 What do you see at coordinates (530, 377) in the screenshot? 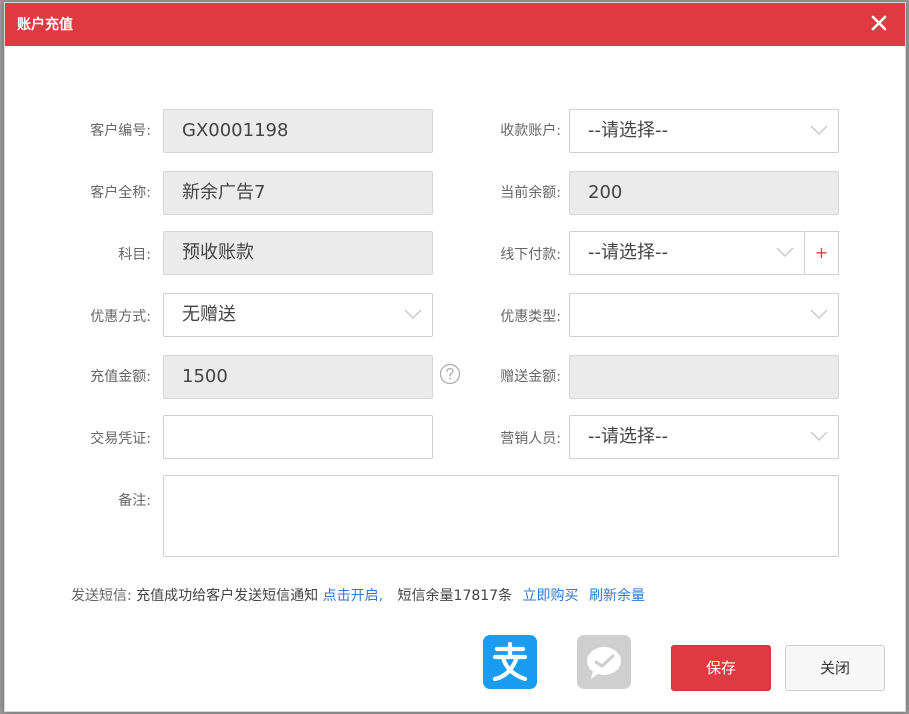
I see `gift-amount-label: 赠送金额:` at bounding box center [530, 377].